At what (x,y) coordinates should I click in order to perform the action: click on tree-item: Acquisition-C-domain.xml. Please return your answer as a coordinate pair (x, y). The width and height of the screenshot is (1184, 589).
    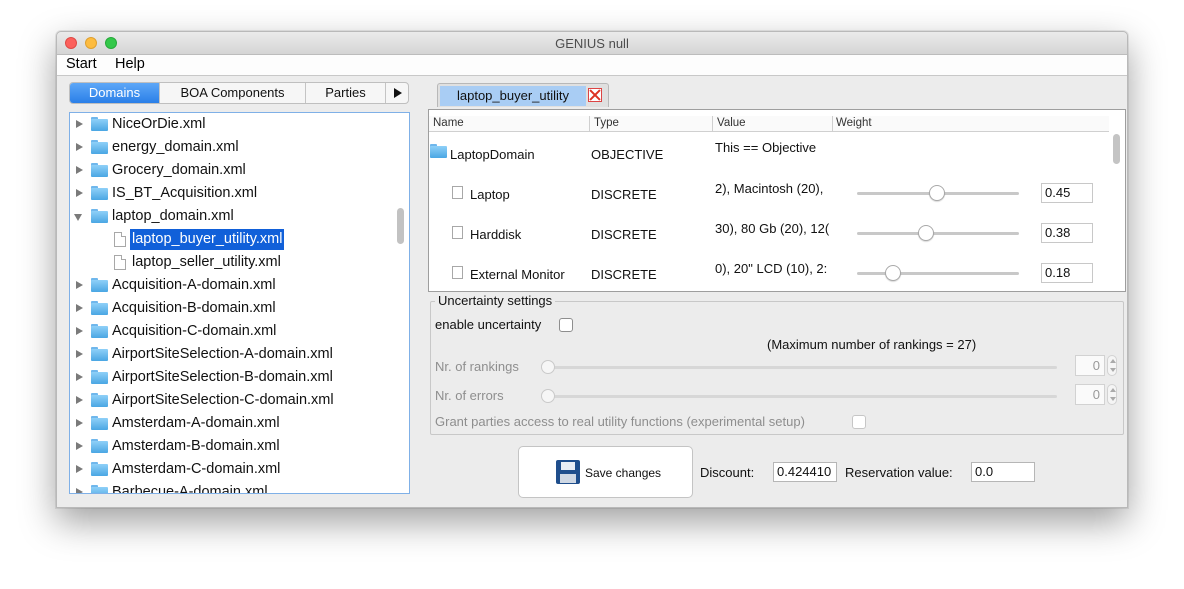
    Looking at the image, I should click on (230, 331).